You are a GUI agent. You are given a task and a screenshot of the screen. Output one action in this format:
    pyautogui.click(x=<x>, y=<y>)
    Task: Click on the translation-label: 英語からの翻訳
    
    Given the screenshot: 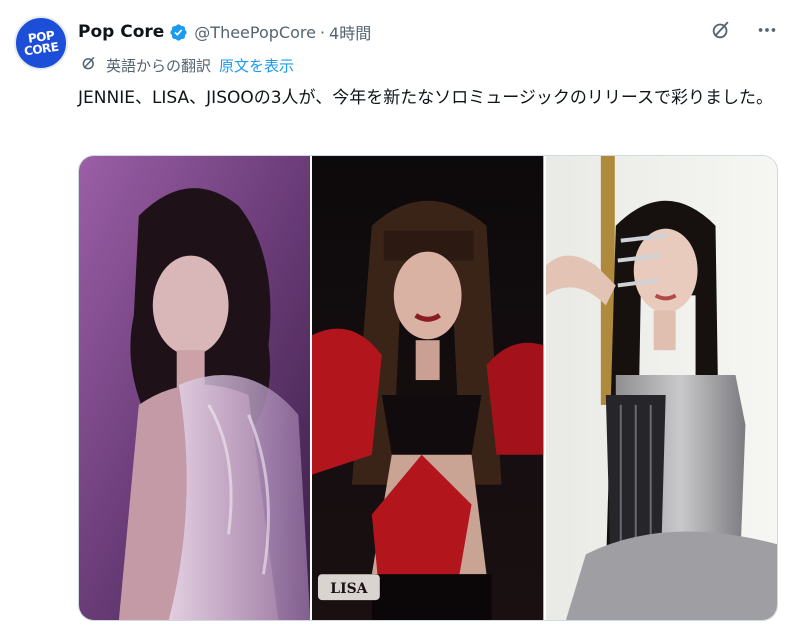 What is the action you would take?
    pyautogui.click(x=159, y=65)
    